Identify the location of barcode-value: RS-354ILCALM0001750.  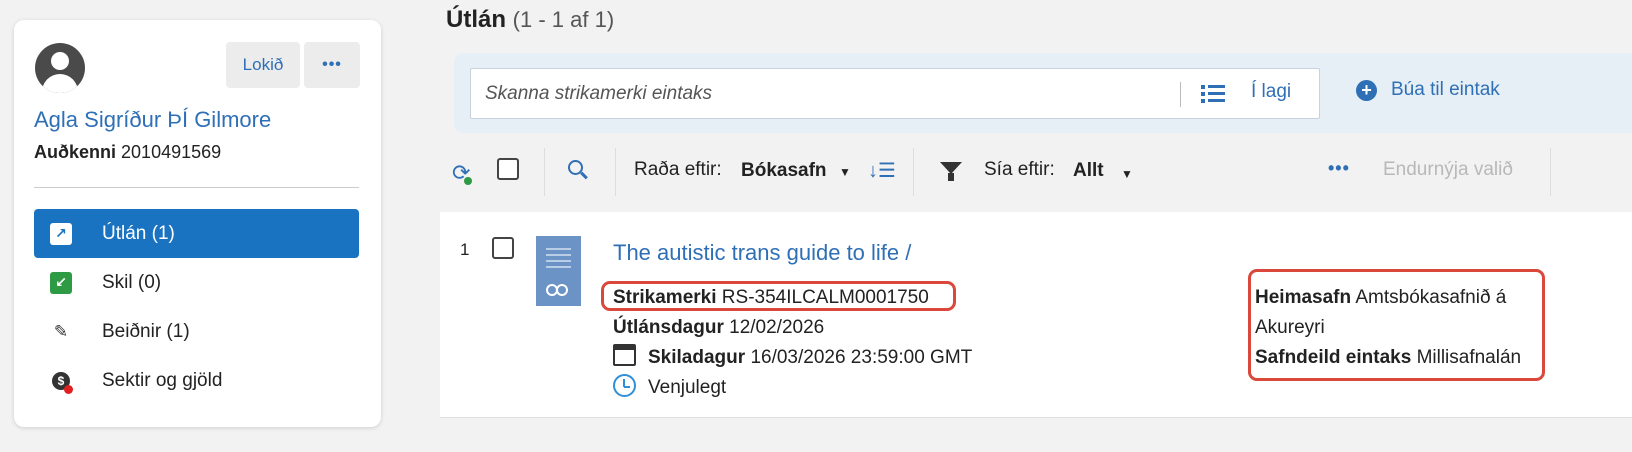
(825, 297).